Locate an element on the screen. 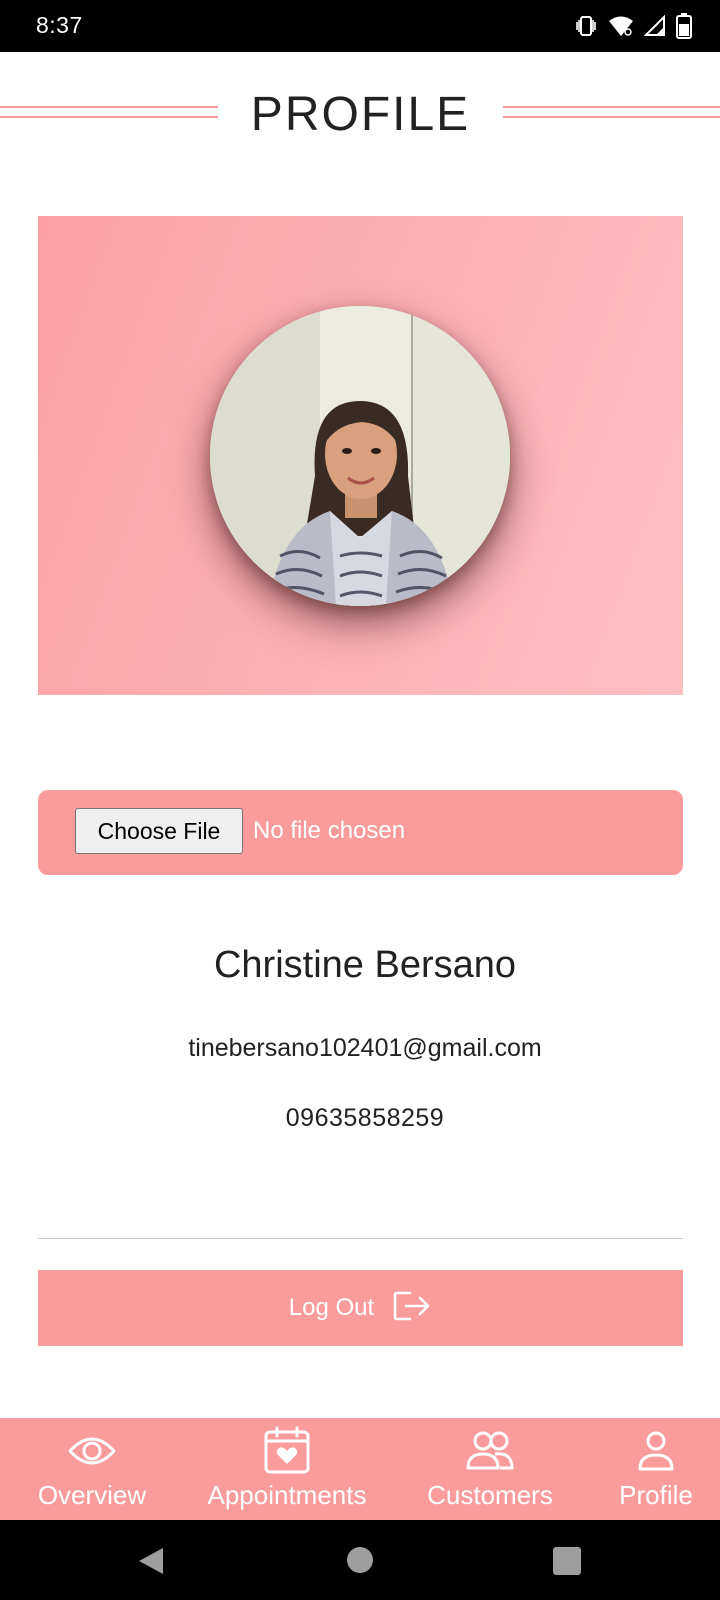  nav-label: Profile is located at coordinates (656, 1495).